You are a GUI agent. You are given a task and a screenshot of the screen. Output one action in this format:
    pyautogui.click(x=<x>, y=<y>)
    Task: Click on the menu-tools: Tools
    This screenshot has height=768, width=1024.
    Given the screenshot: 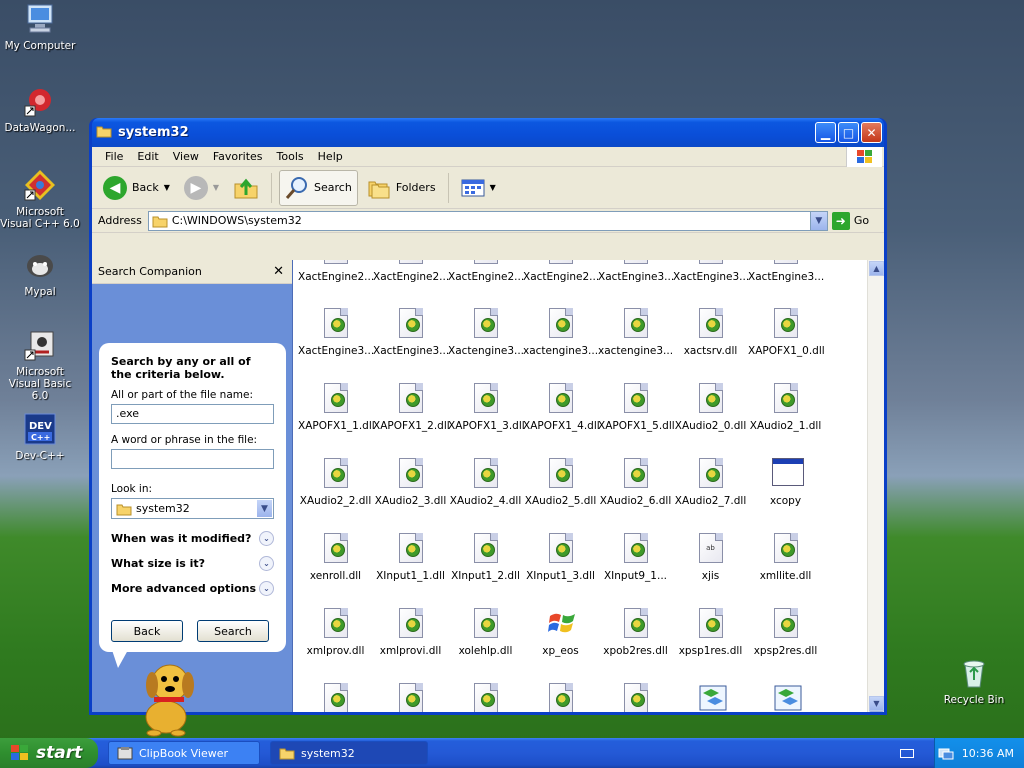 What is the action you would take?
    pyautogui.click(x=290, y=156)
    